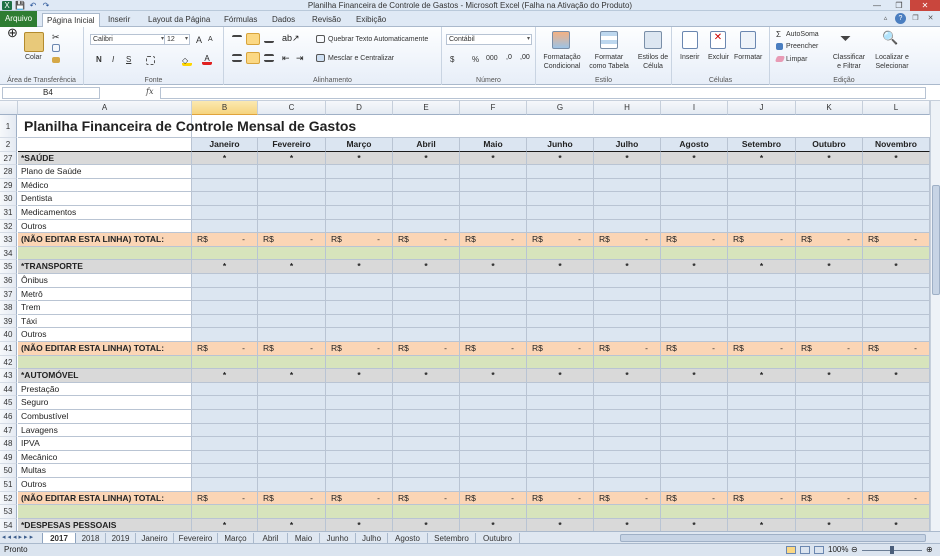 This screenshot has width=940, height=556. What do you see at coordinates (105, 308) in the screenshot?
I see `expense-item-label: Trem` at bounding box center [105, 308].